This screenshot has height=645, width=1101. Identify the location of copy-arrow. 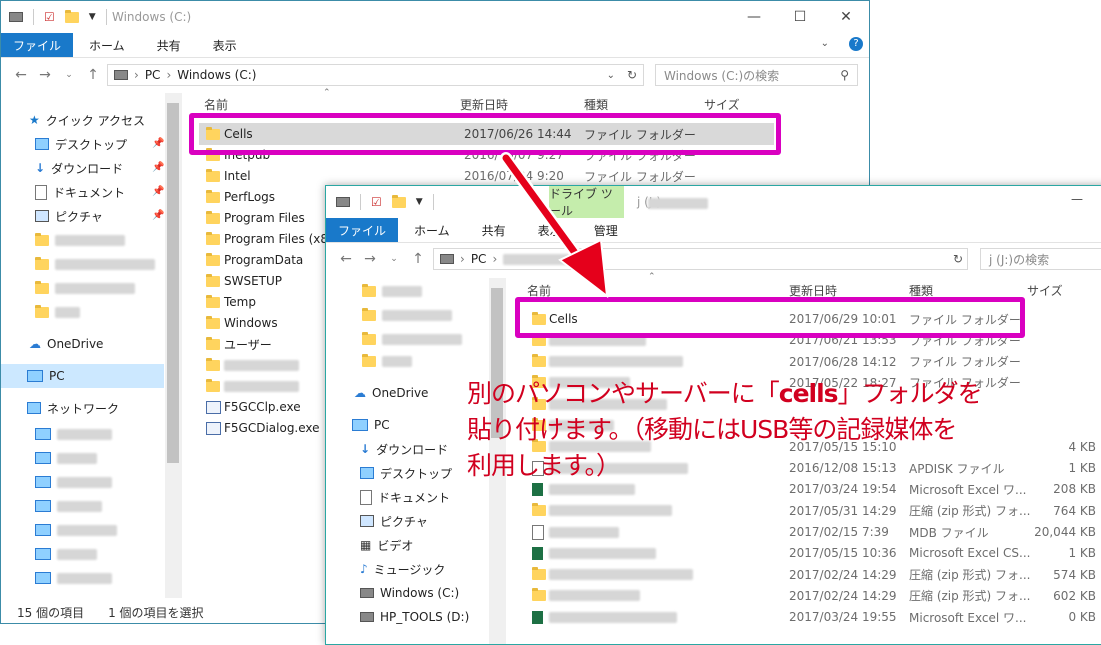
(554, 225).